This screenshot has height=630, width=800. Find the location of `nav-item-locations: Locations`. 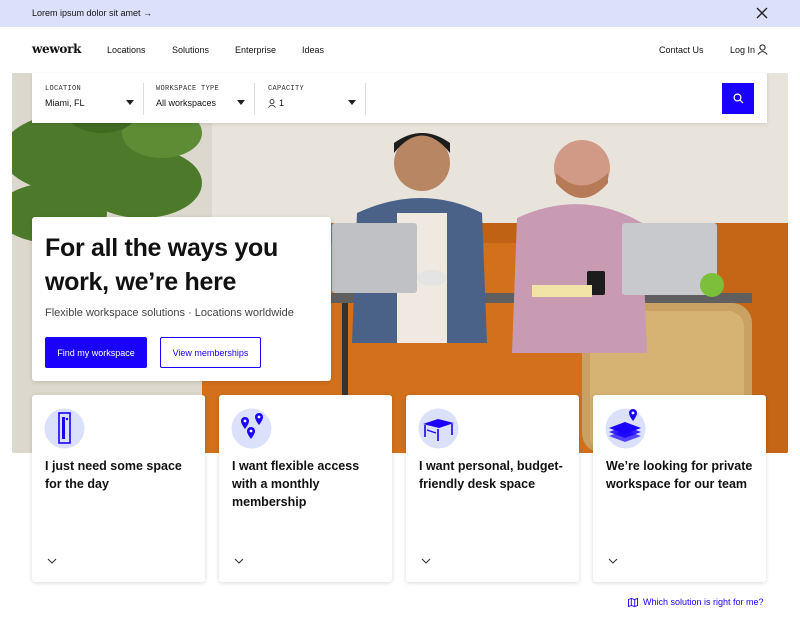

nav-item-locations: Locations is located at coordinates (126, 50).